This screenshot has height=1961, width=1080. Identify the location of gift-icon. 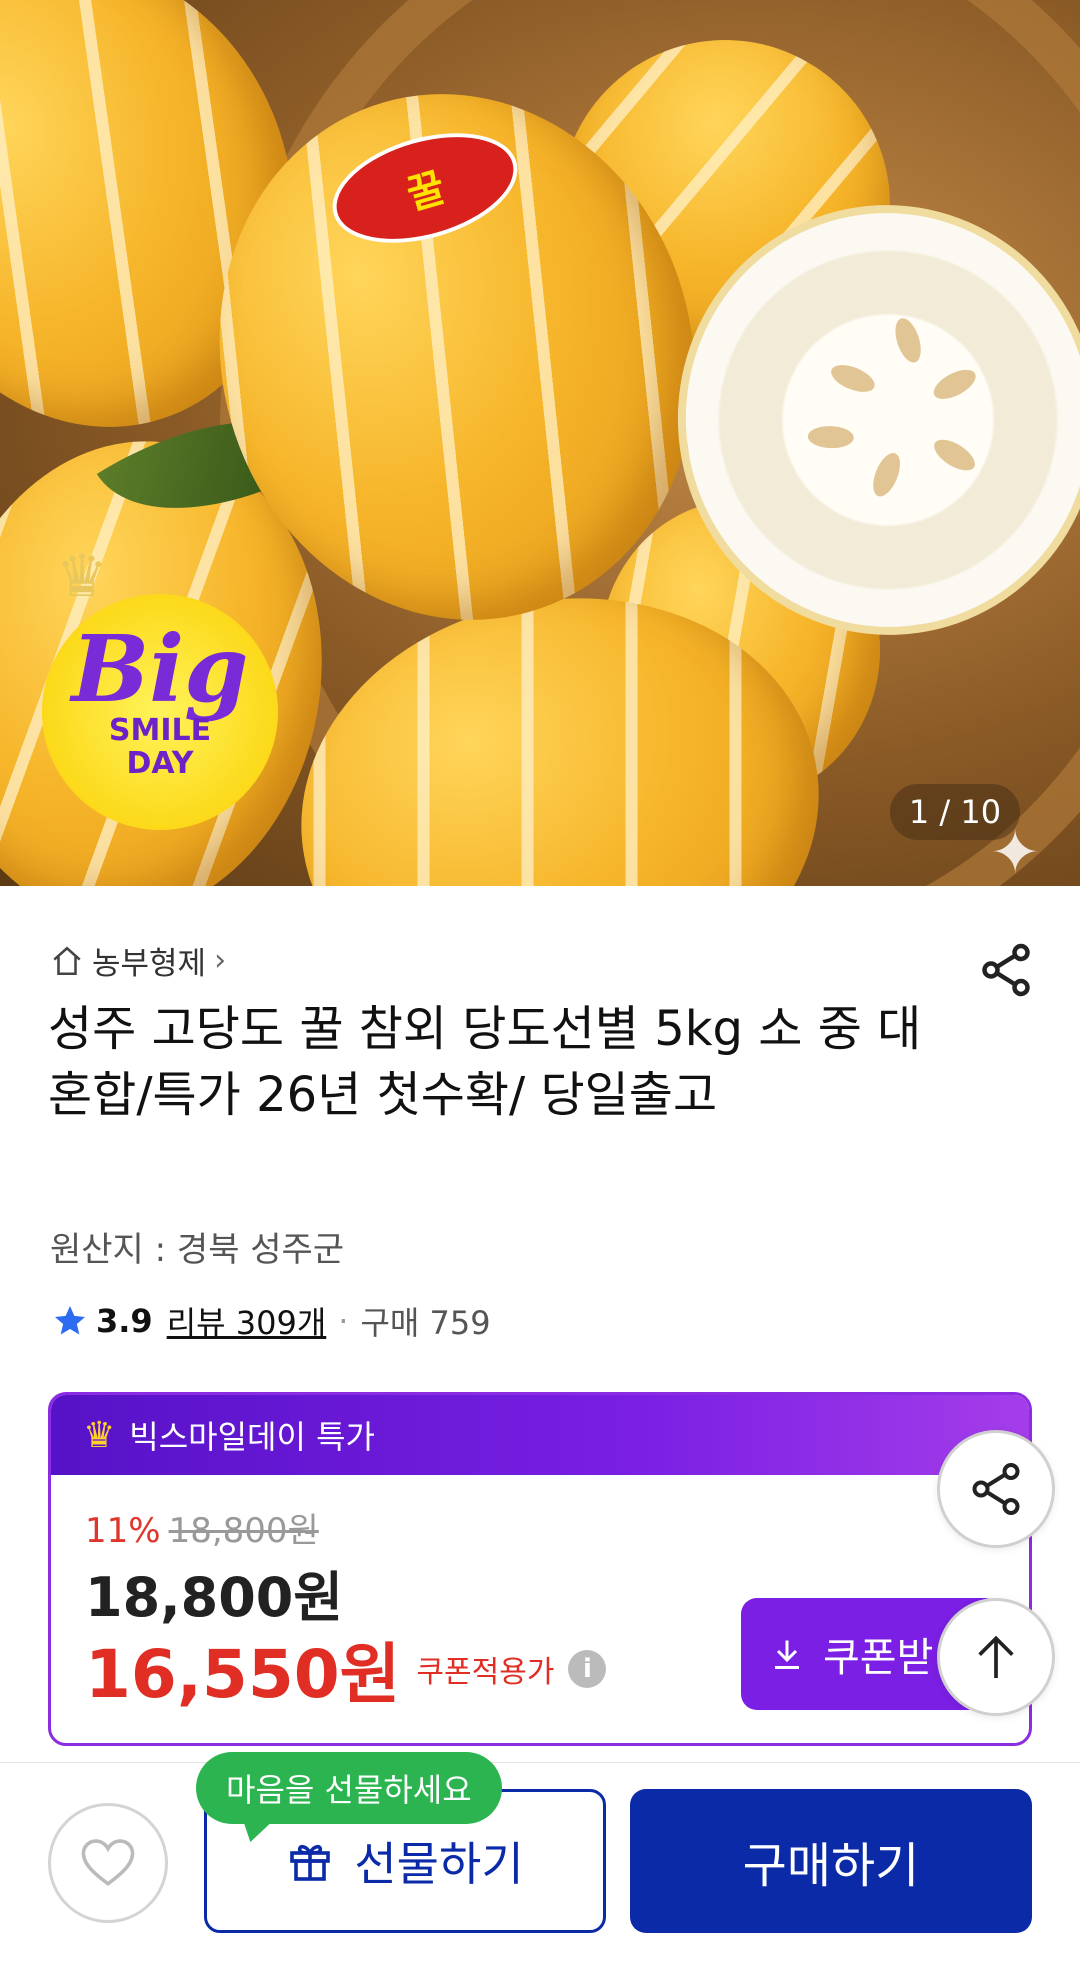
(310, 1862).